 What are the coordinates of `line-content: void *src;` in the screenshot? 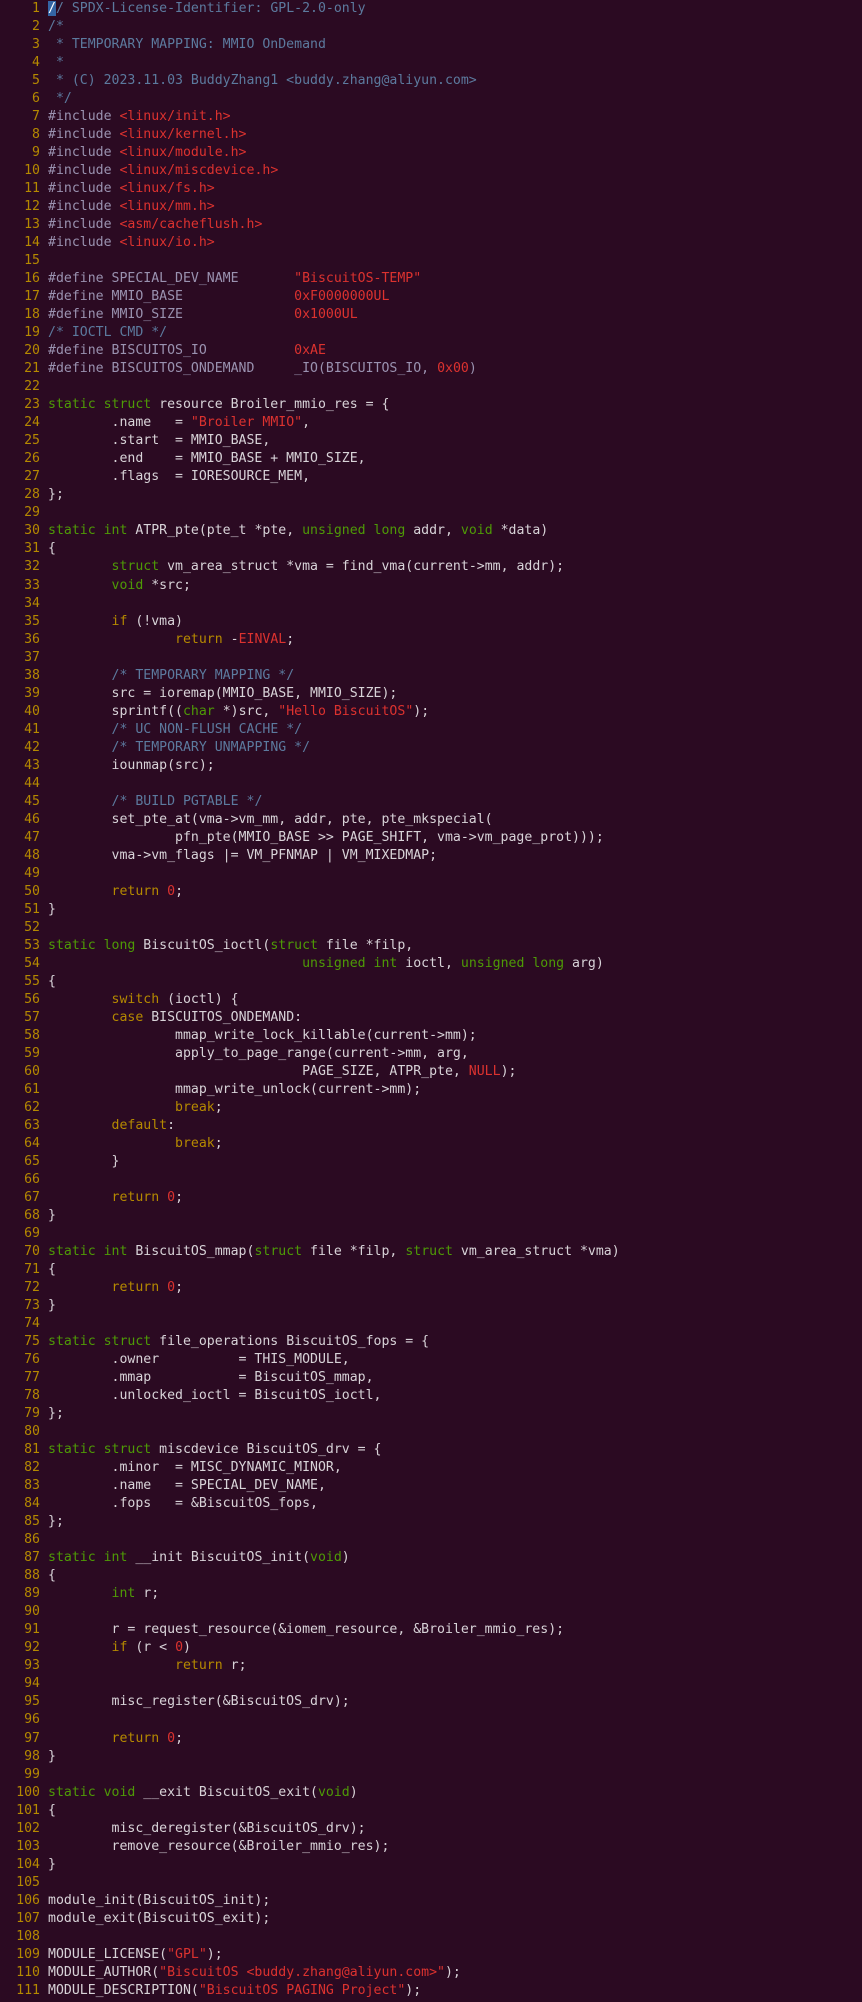 It's located at (455, 586).